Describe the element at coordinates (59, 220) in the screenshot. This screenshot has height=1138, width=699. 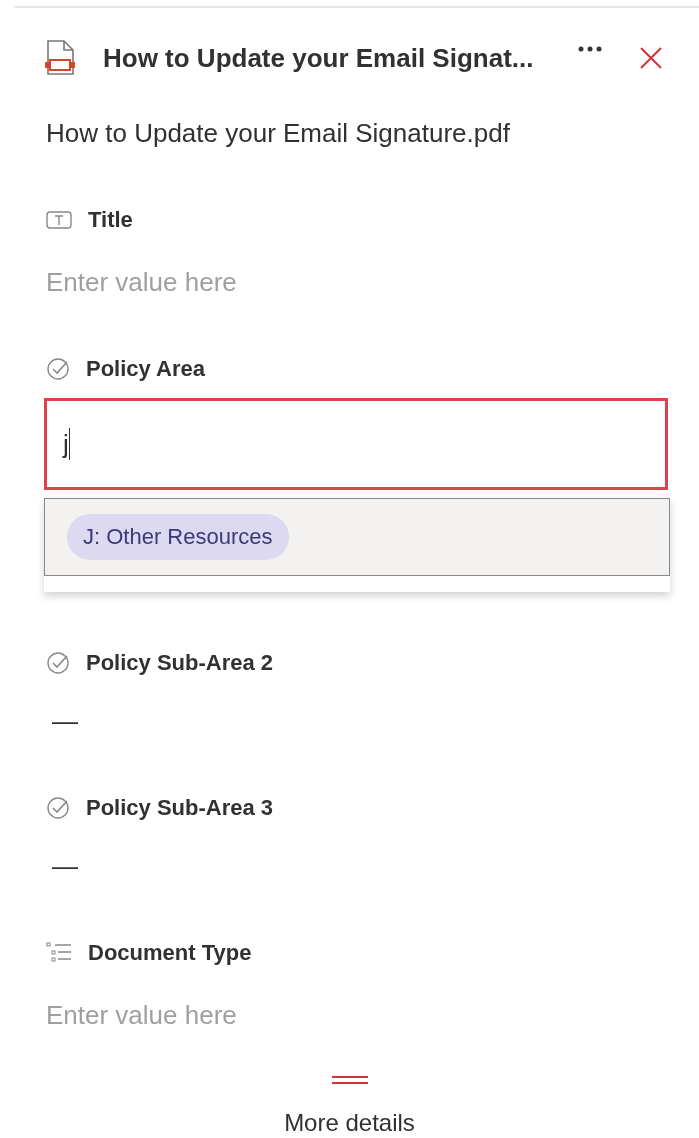
I see `text-field-icon` at that location.